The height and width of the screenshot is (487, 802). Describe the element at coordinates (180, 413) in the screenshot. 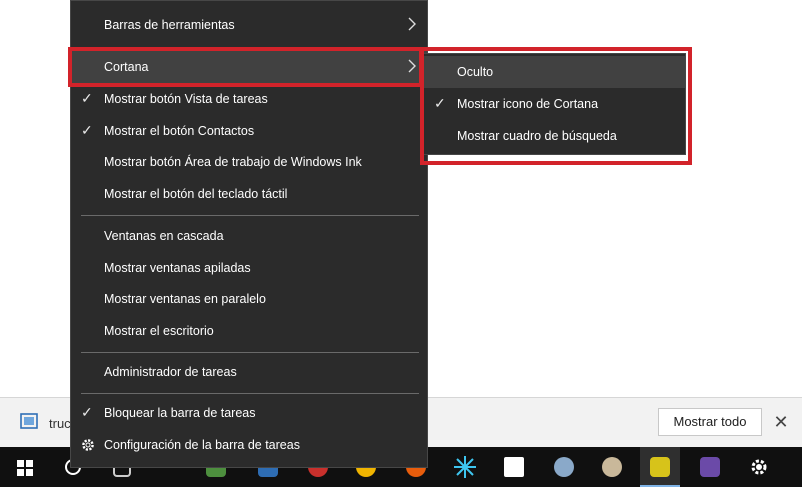

I see `menu-item-label: Bloquear la barra de tareas` at that location.